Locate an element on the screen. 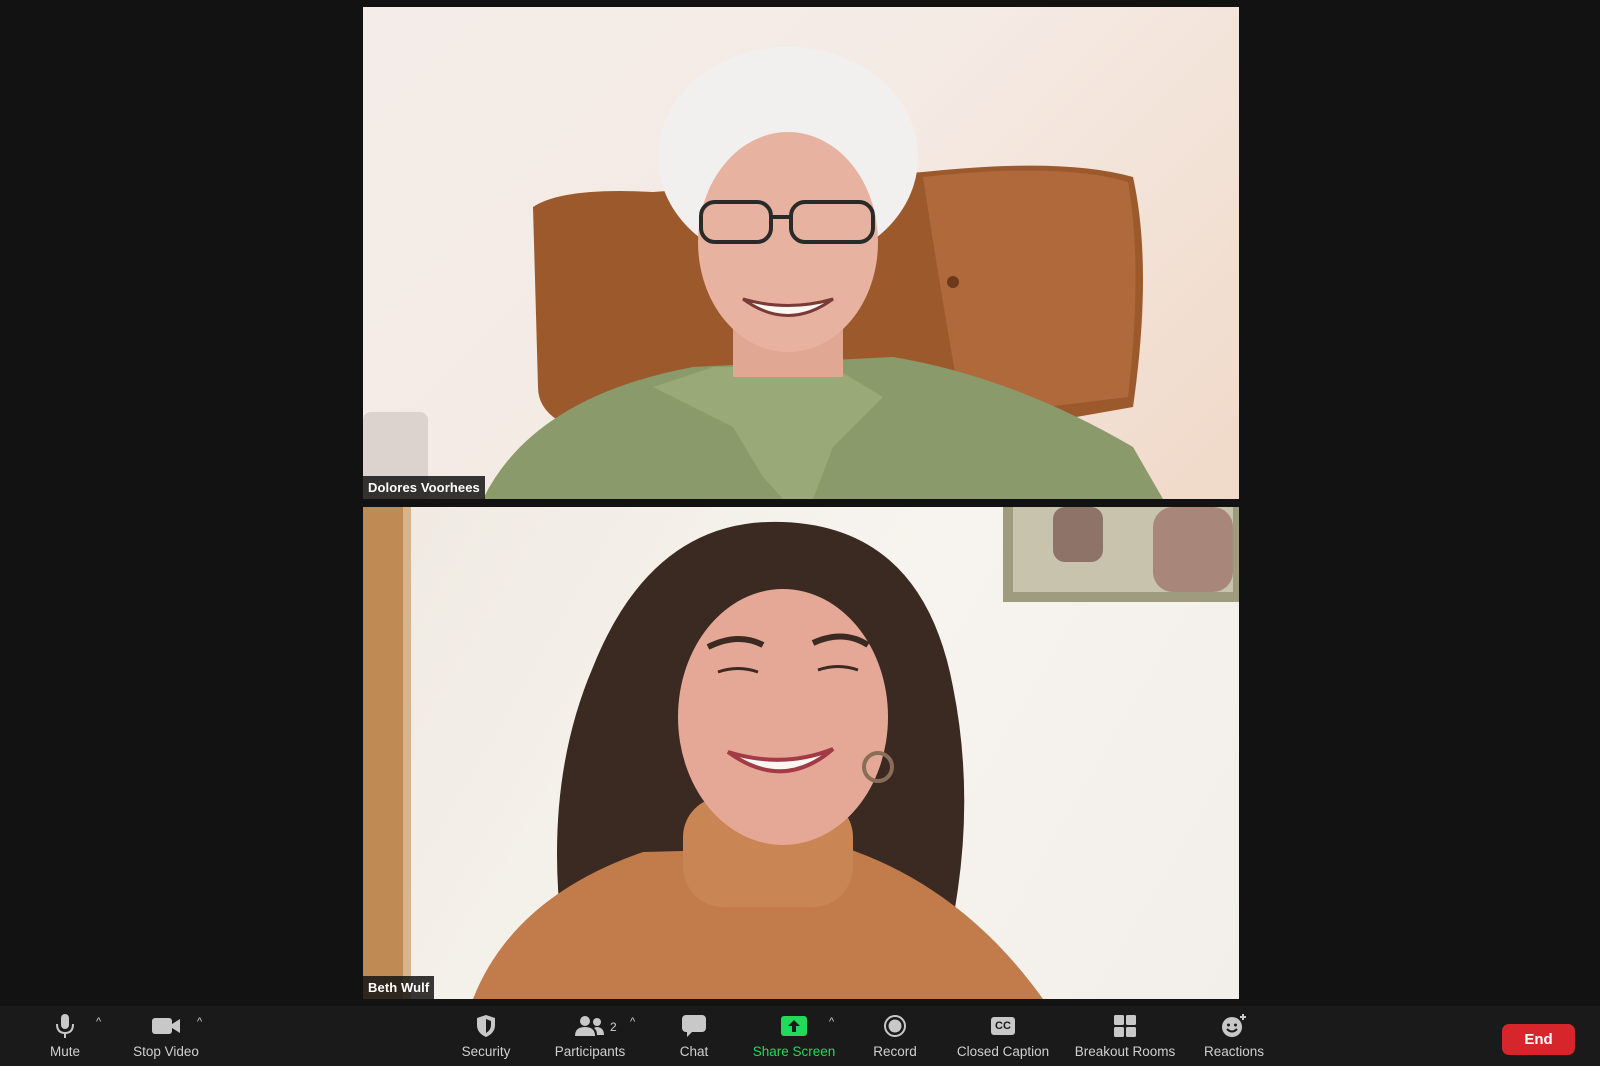 This screenshot has height=1066, width=1600. chat-label: Chat is located at coordinates (694, 1051).